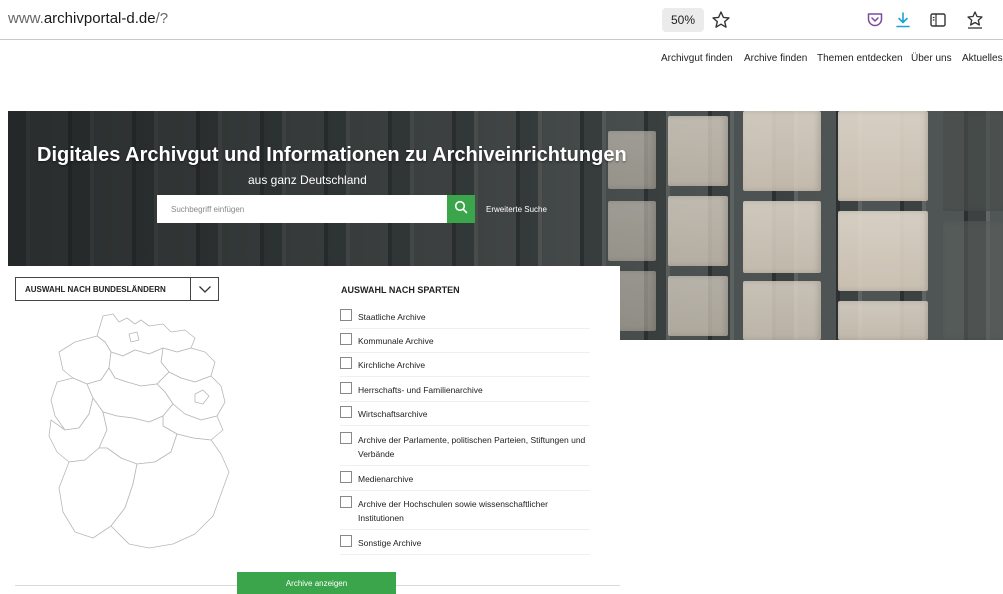  What do you see at coordinates (465, 343) in the screenshot?
I see `sparte-option: Kommunale Archive` at bounding box center [465, 343].